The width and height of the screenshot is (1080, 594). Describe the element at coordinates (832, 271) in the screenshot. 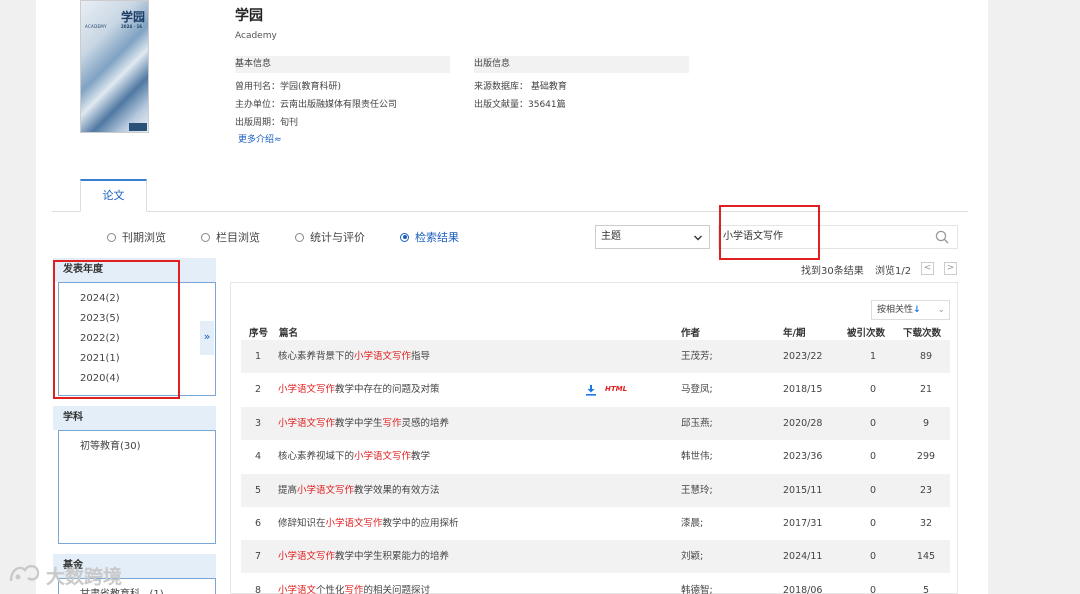

I see `results-count: 找到30条结果` at that location.